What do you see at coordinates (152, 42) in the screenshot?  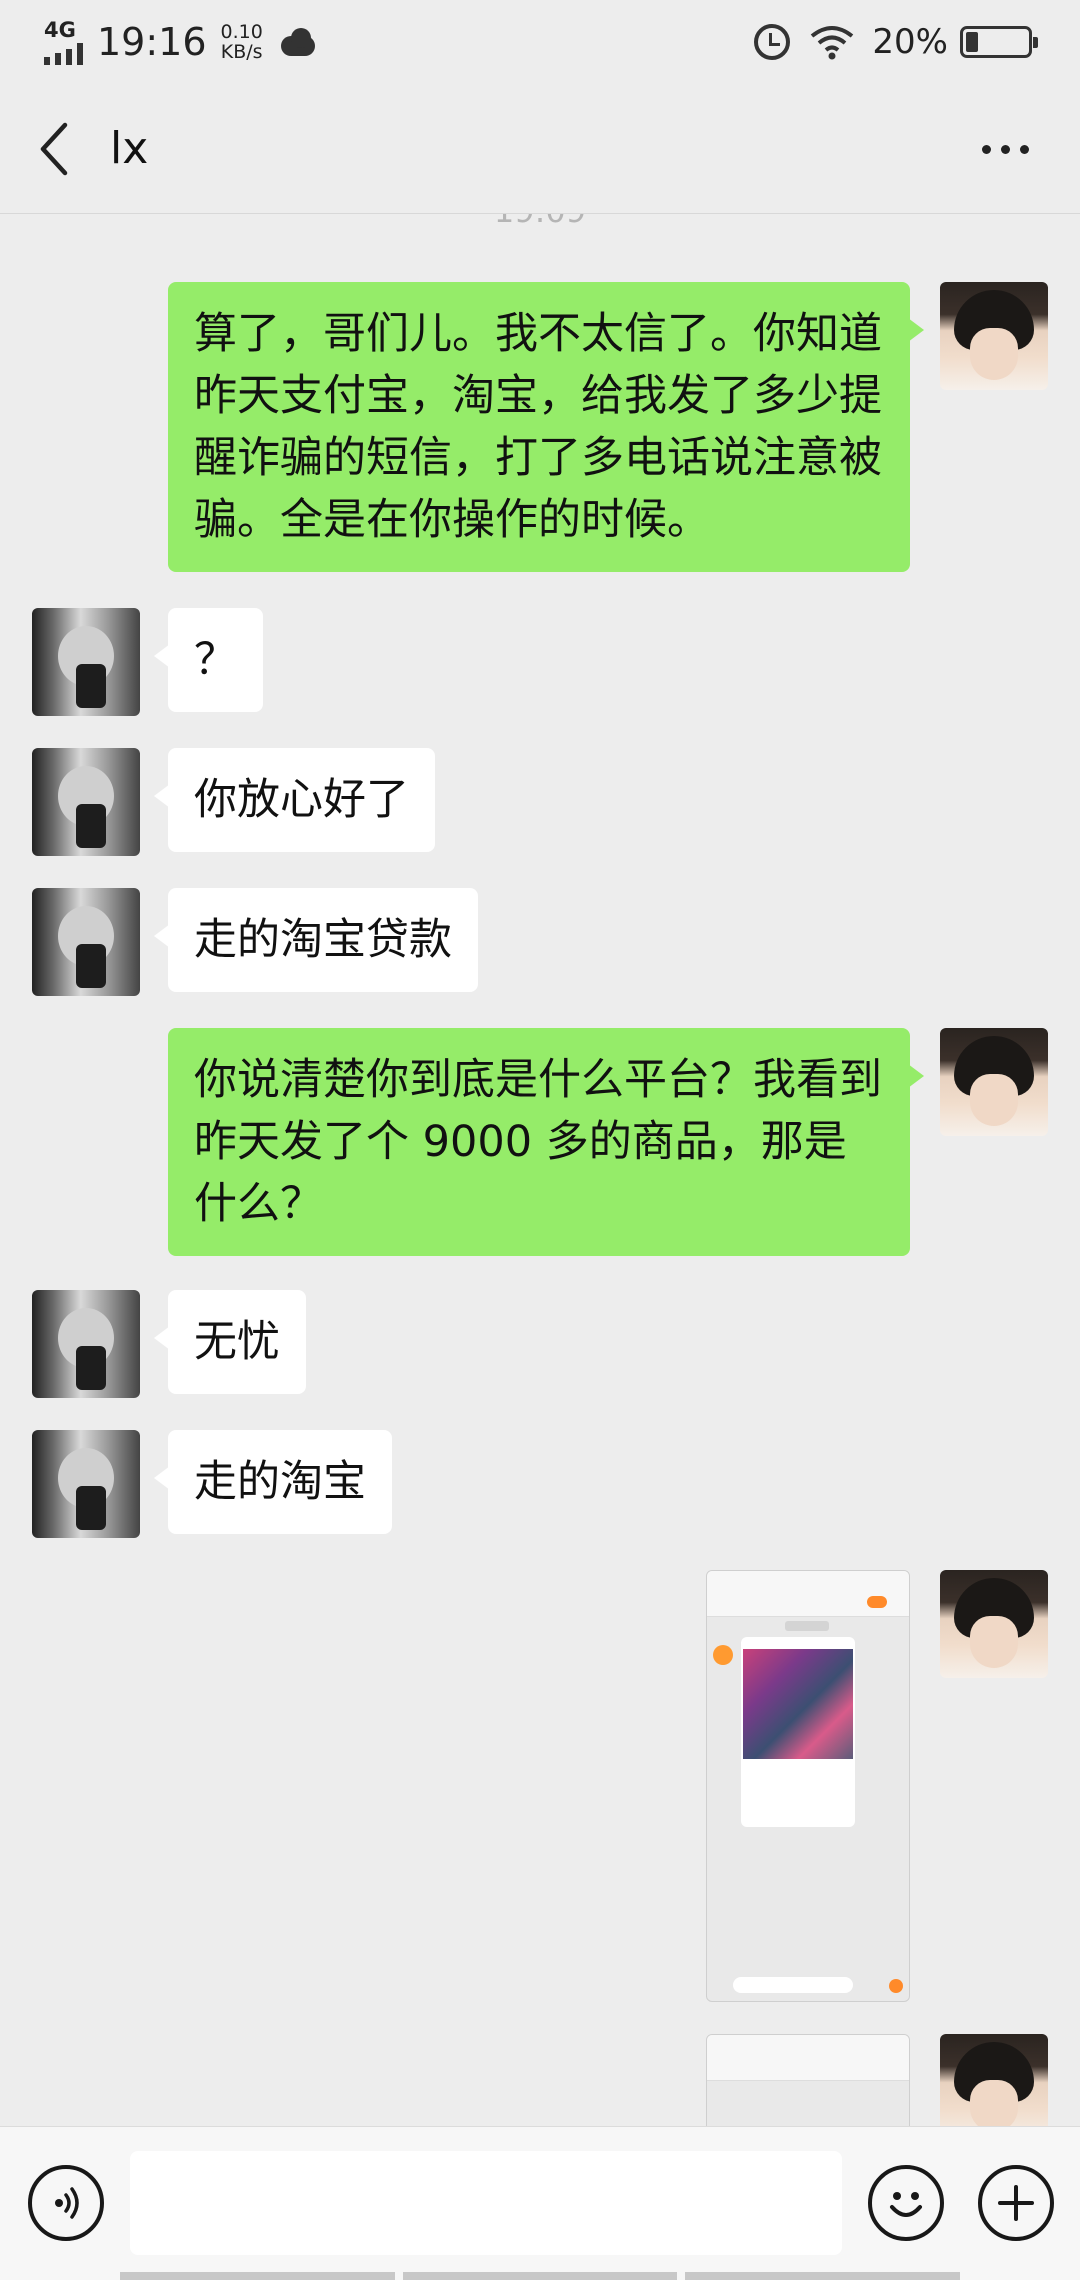 I see `status-time: 19:16` at bounding box center [152, 42].